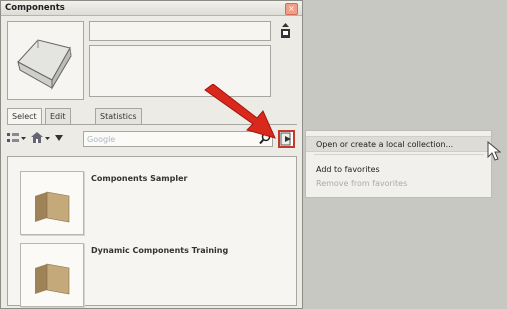 The height and width of the screenshot is (309, 507). What do you see at coordinates (291, 9) in the screenshot?
I see `close-icon: ×` at bounding box center [291, 9].